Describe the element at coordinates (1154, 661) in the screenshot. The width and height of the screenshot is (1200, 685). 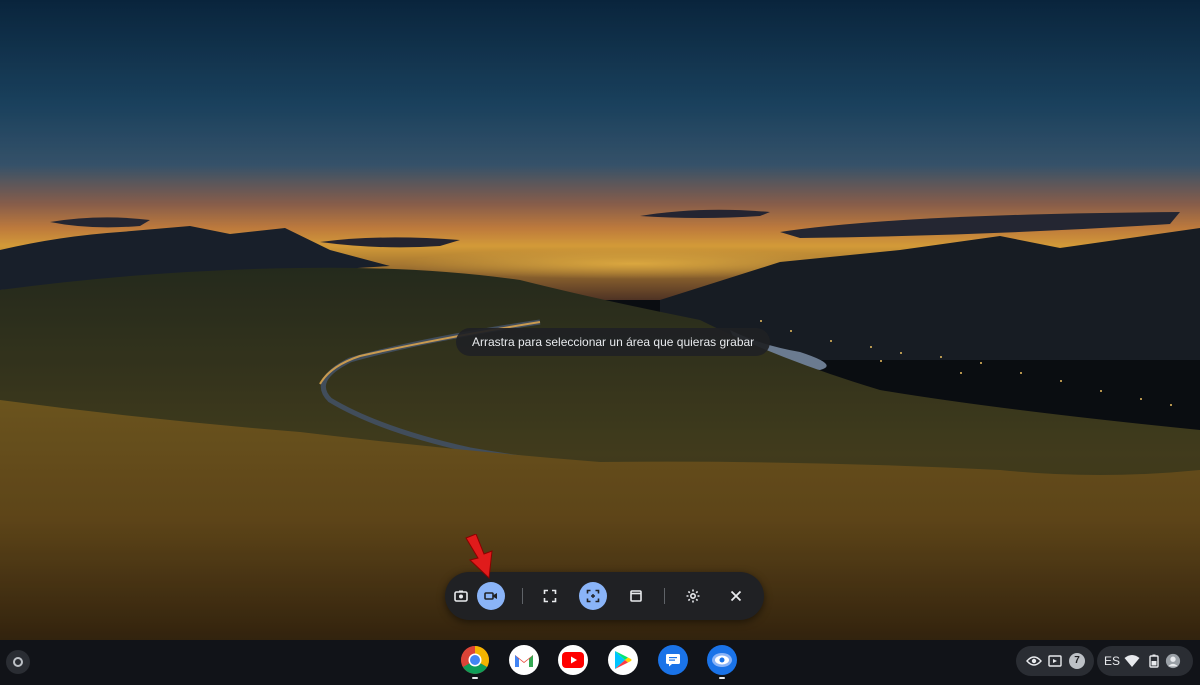
I see `battery-icon` at that location.